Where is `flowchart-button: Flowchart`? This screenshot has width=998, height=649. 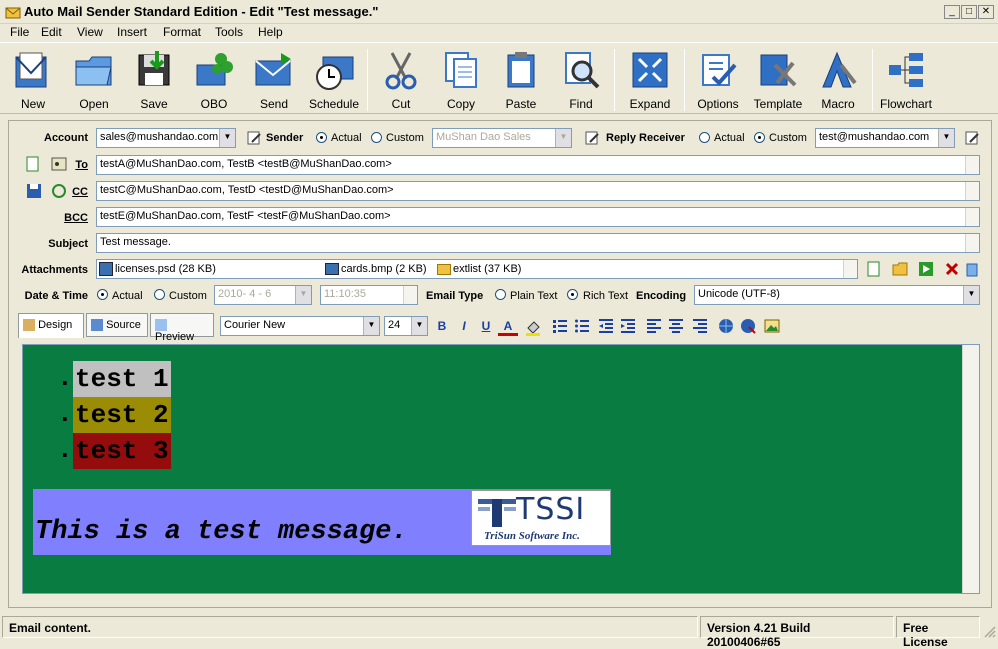
flowchart-button: Flowchart is located at coordinates (906, 79).